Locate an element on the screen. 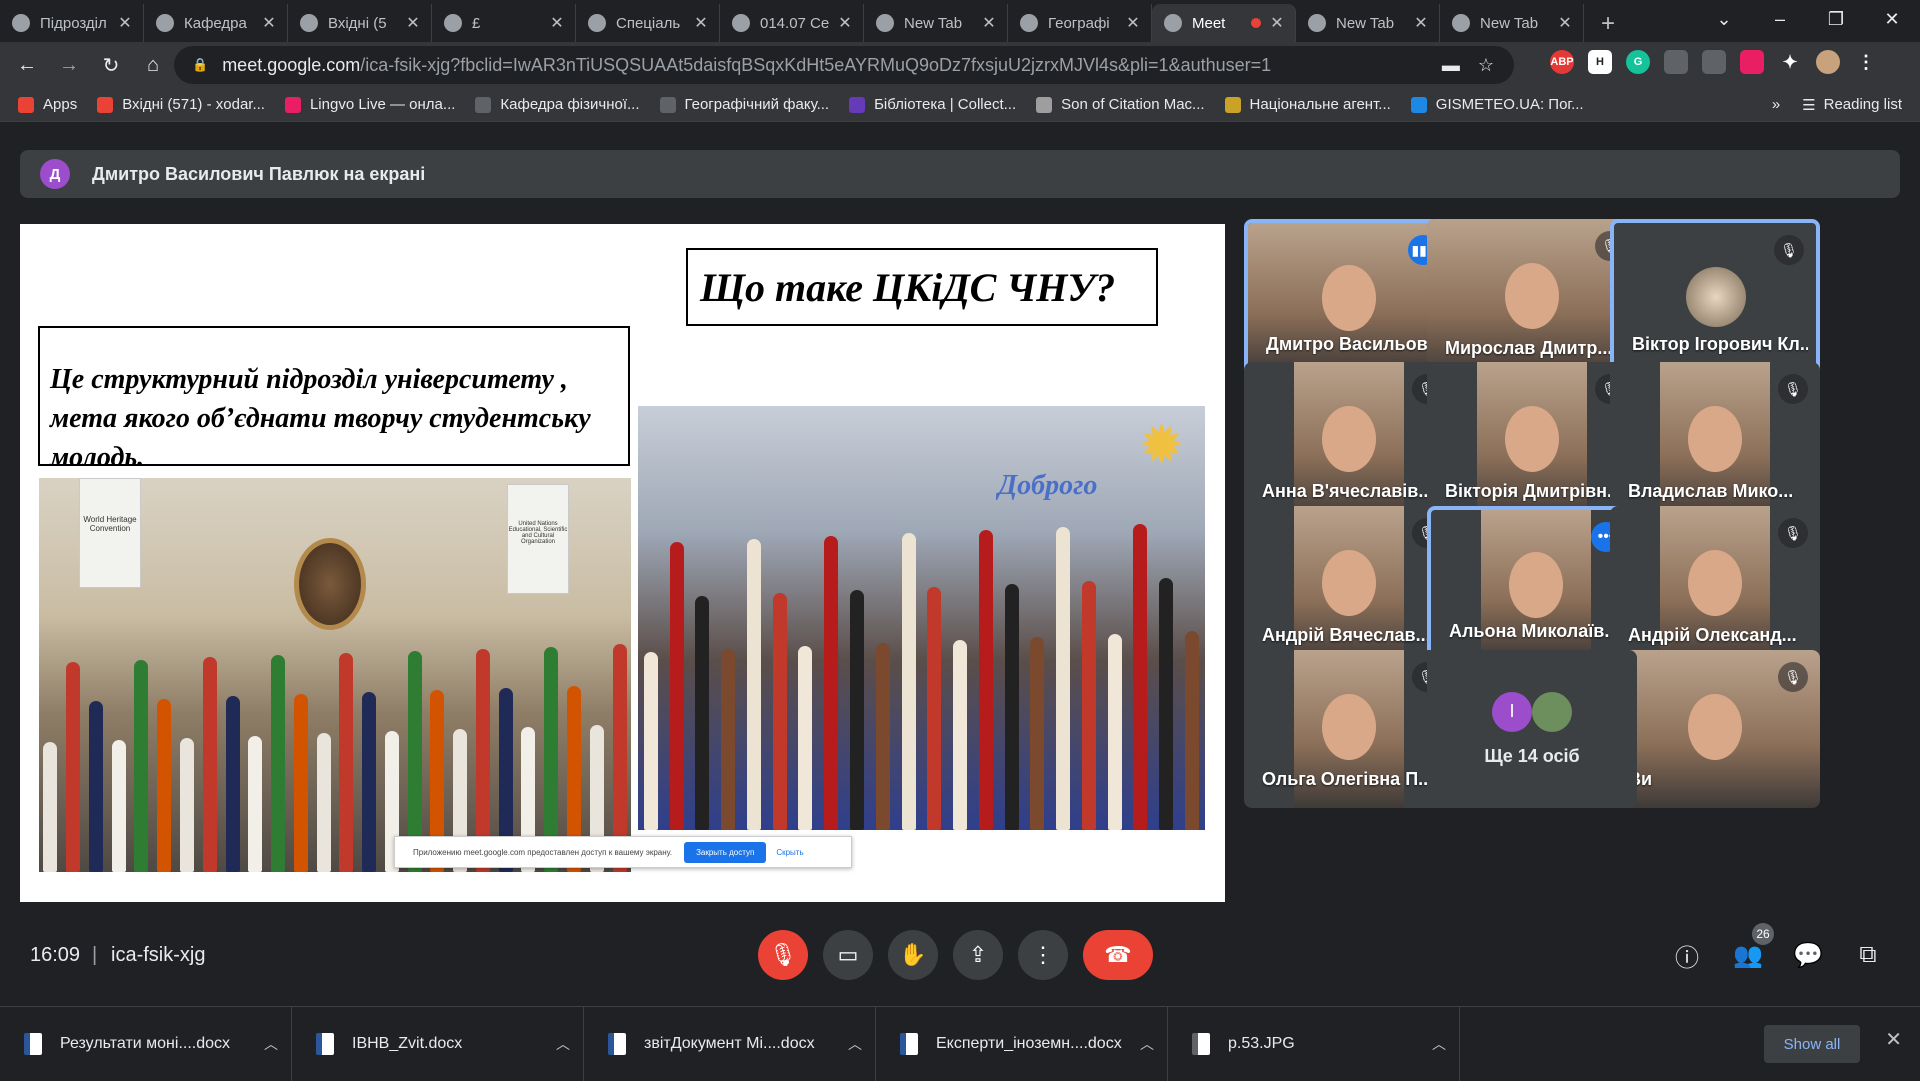  profile-avatar is located at coordinates (1828, 62).